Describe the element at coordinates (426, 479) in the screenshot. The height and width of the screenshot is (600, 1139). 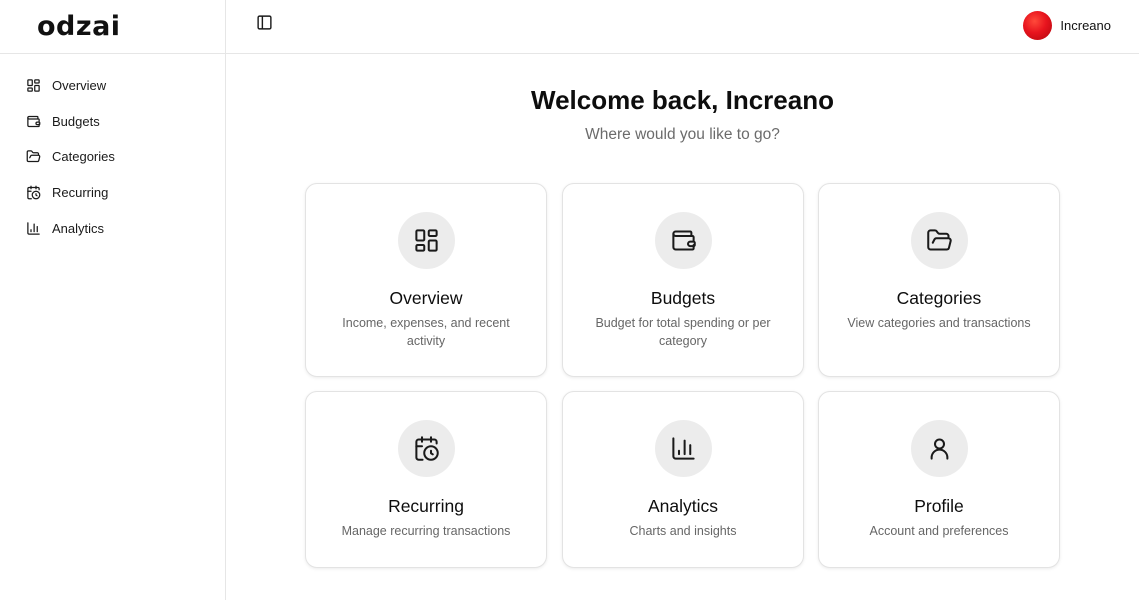
I see `card-recurring: Recurring Manage recurring transactions` at that location.